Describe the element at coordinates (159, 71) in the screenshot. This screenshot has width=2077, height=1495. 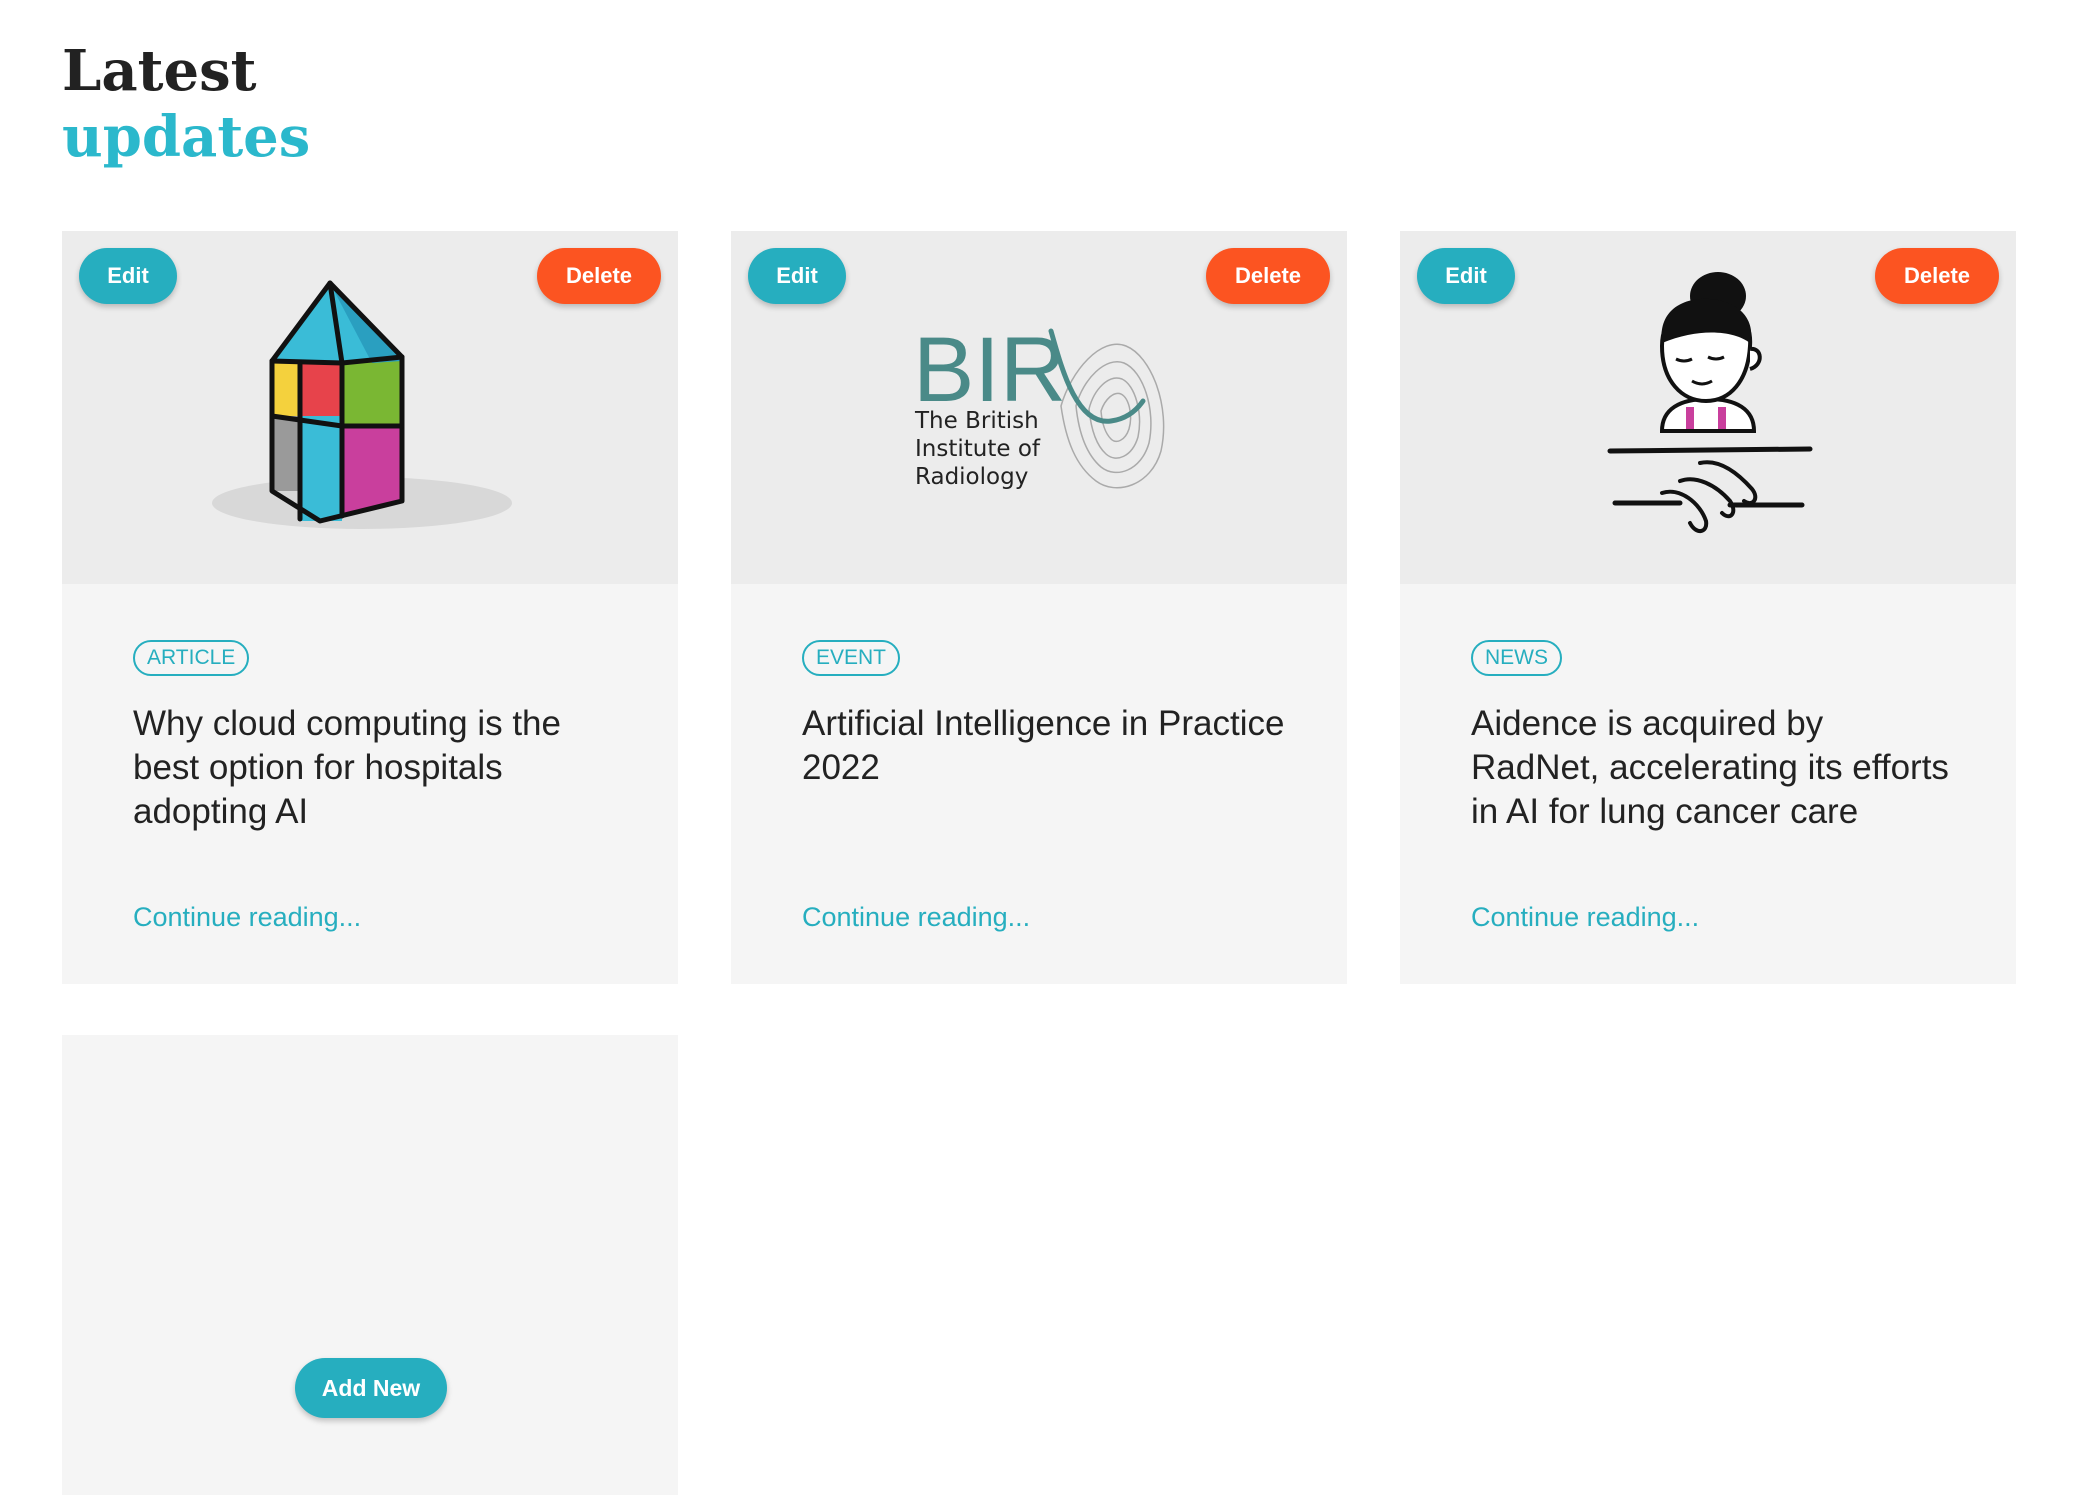
I see `heading-line-1: Latest` at that location.